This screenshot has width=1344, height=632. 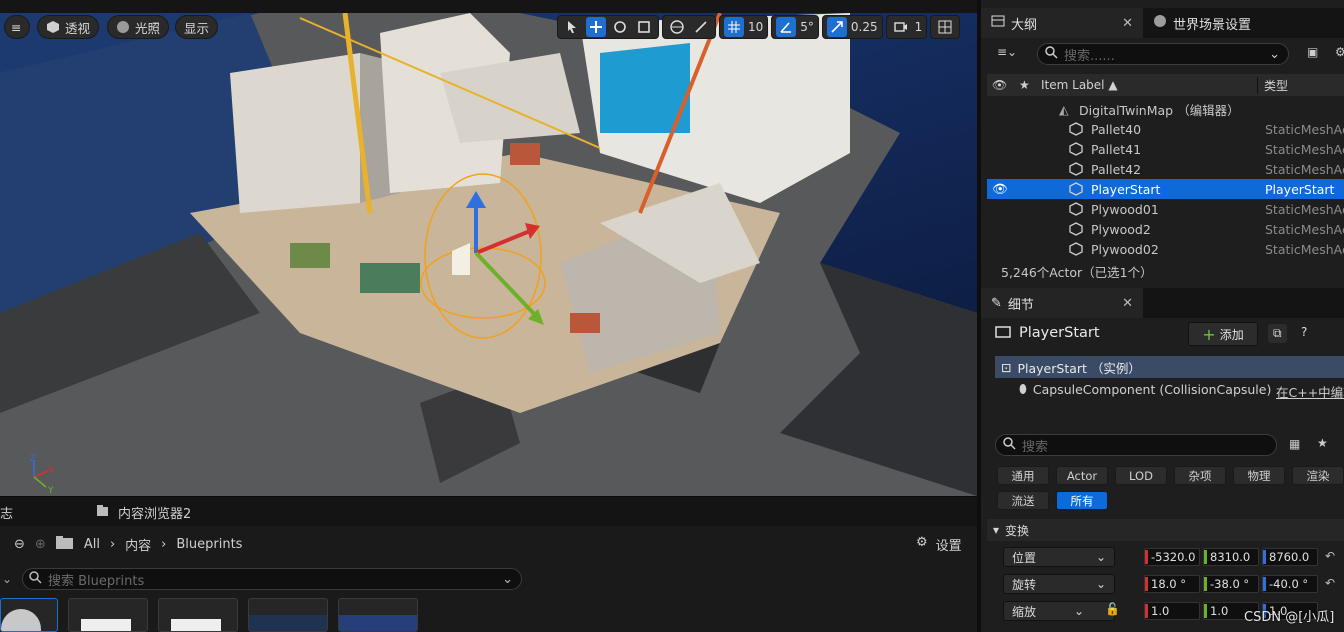 I want to click on outliner-row: Plywood2 StaticMeshActor, so click(x=1165, y=229).